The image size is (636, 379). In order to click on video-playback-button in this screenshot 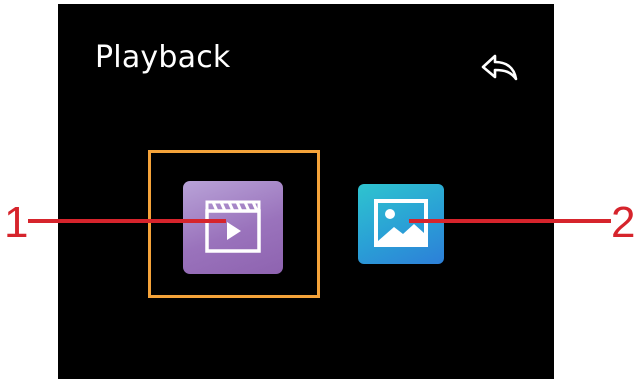, I will do `click(233, 227)`.